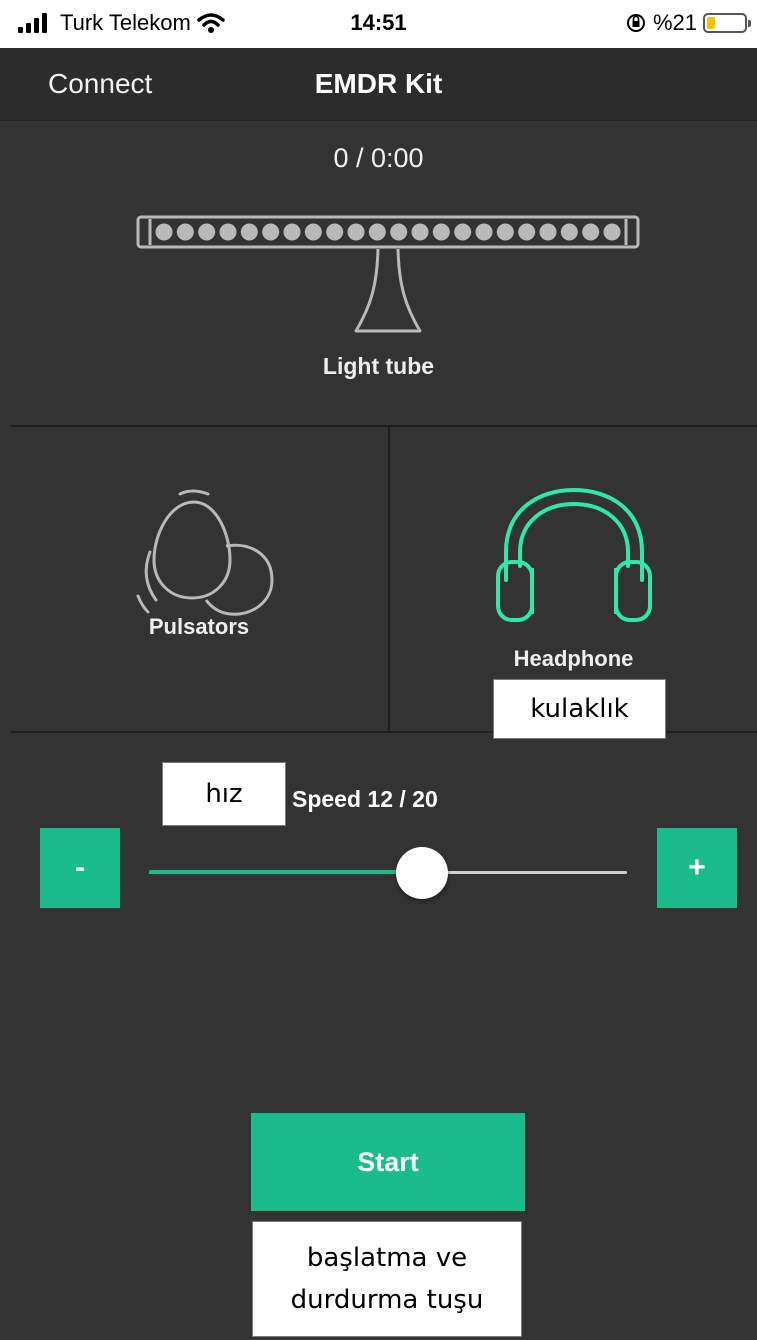  I want to click on pulsators-tile: Pulsators, so click(199, 579).